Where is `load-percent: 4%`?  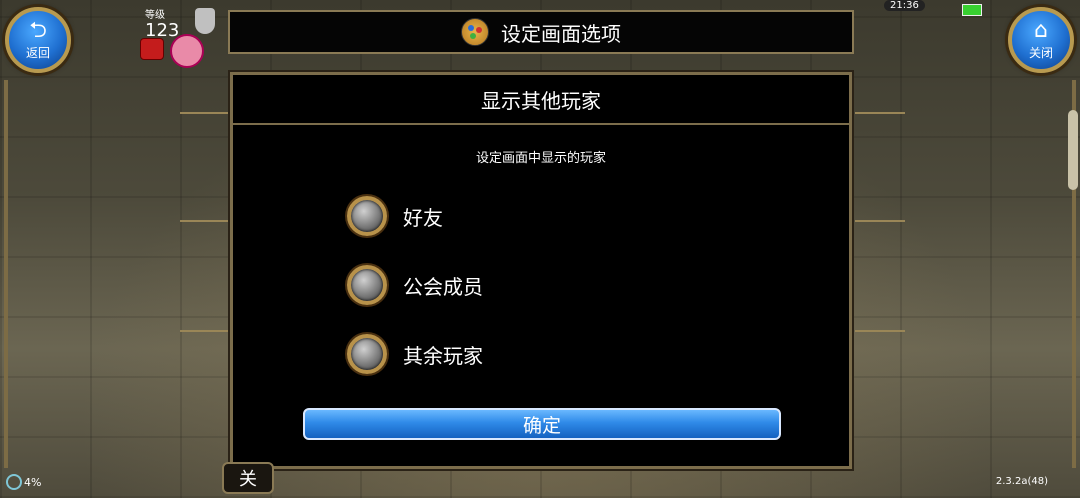
load-percent: 4% is located at coordinates (33, 482).